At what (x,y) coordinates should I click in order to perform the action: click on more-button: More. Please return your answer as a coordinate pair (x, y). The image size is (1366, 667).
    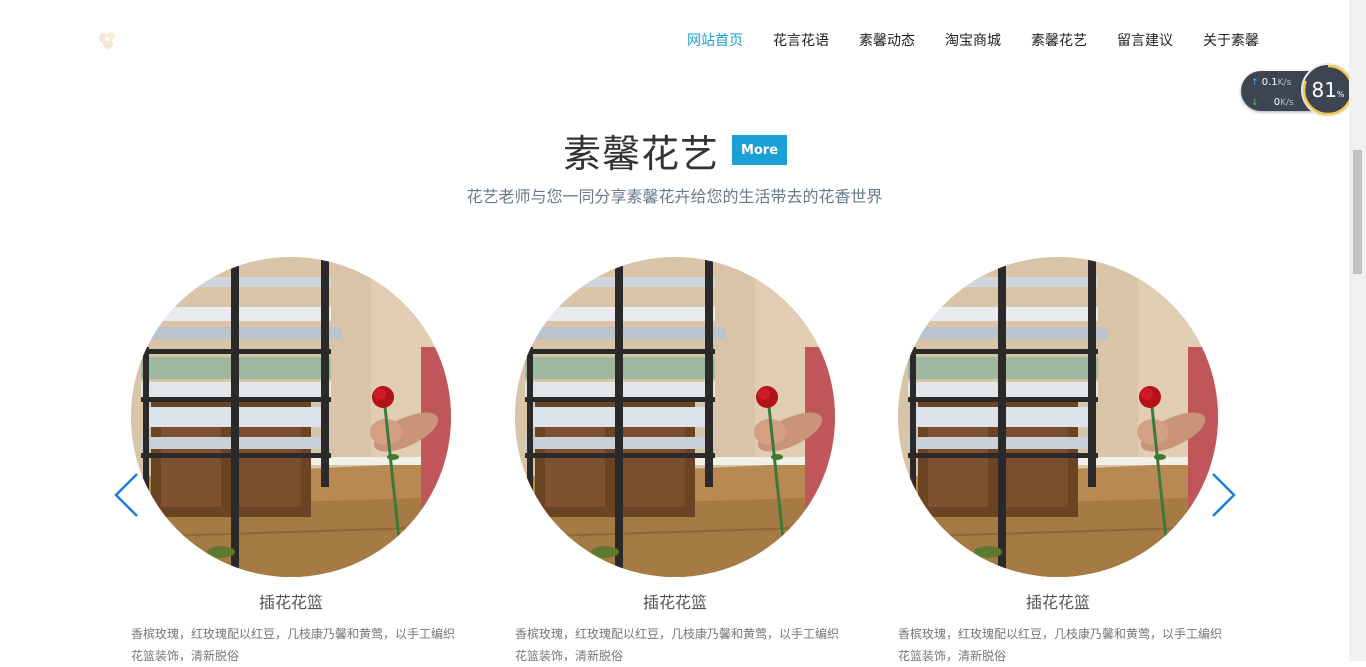
    Looking at the image, I should click on (759, 150).